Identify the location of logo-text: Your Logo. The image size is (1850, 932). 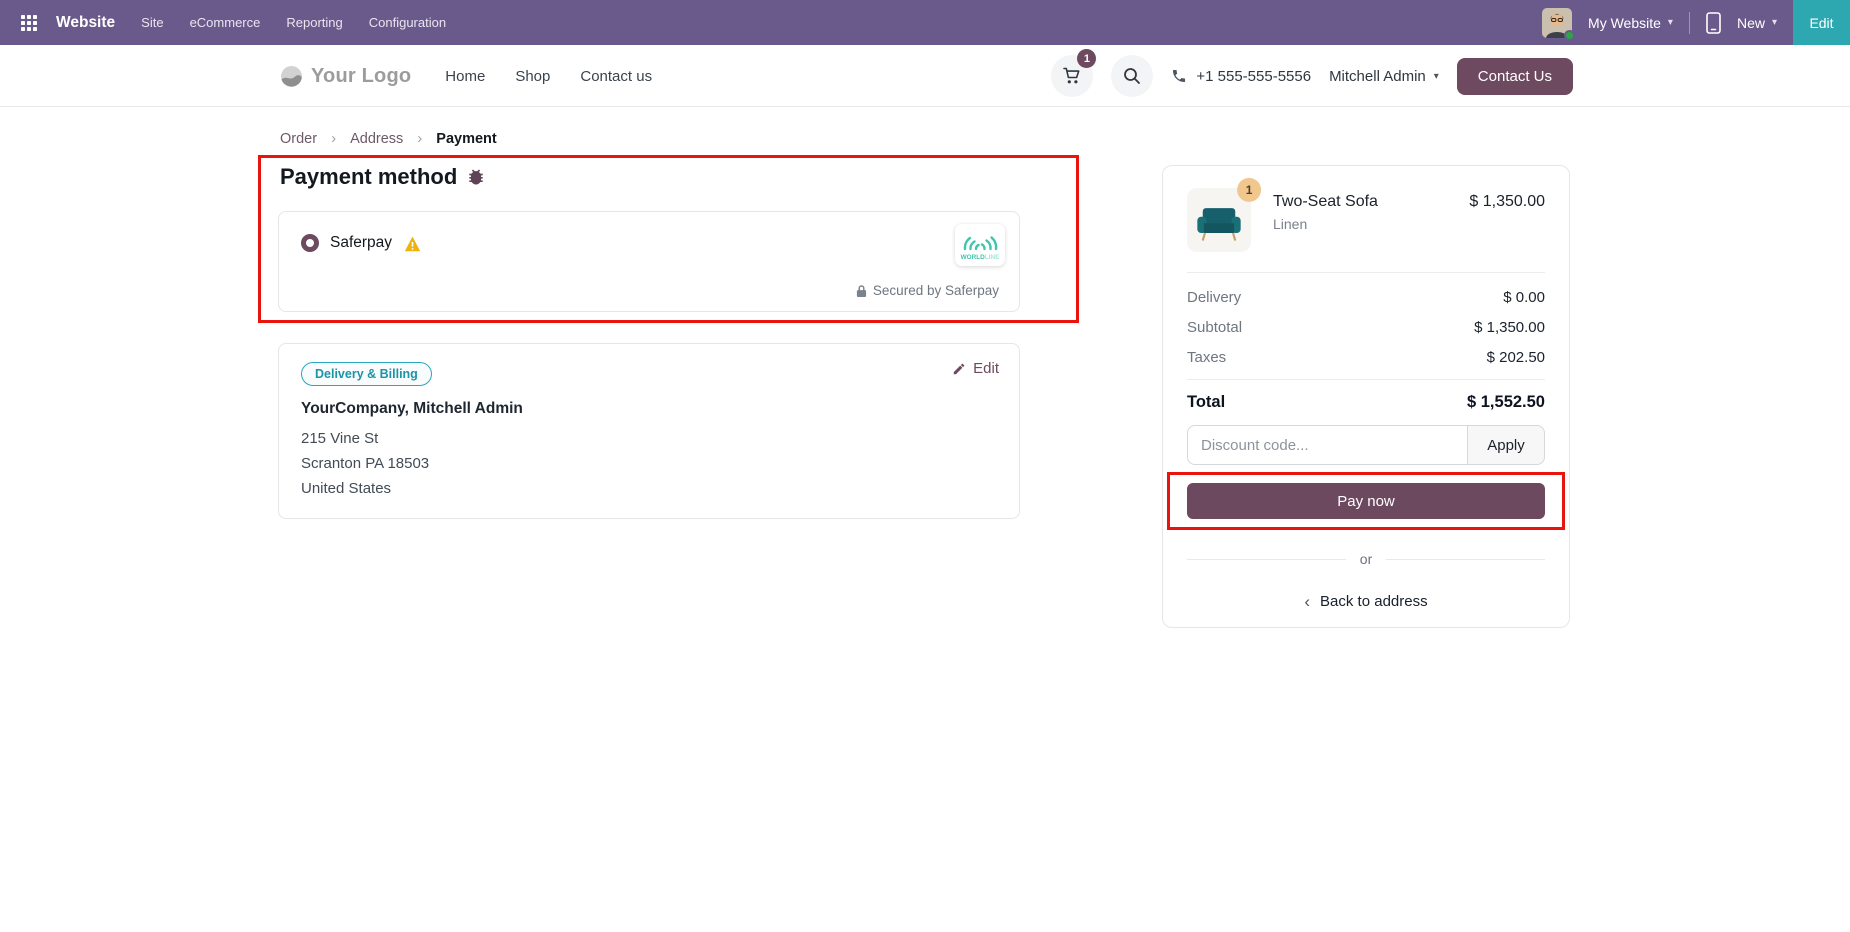
(361, 75).